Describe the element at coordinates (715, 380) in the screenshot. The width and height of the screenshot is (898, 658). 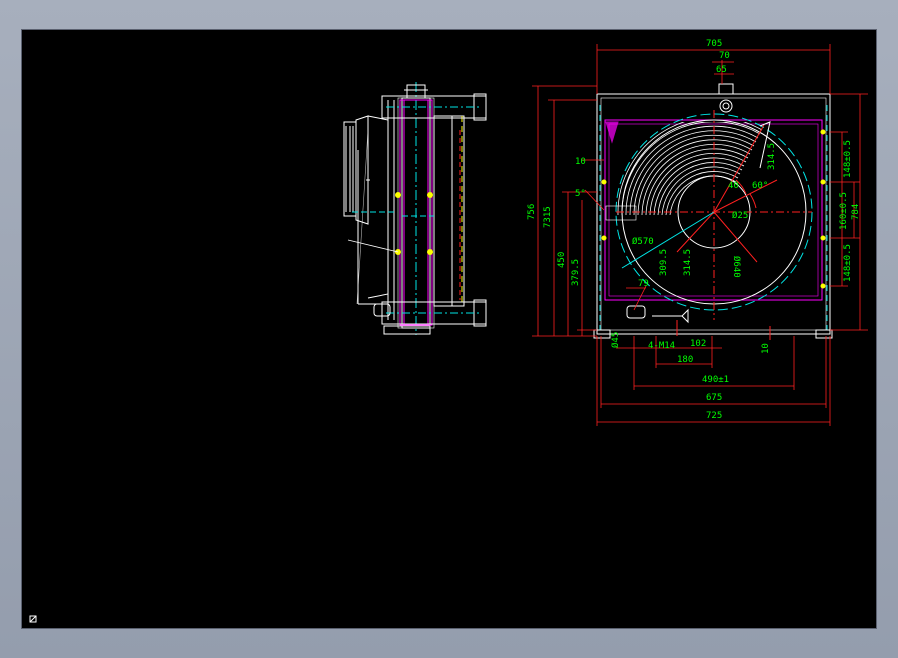
I see `dim-490: 490±1` at that location.